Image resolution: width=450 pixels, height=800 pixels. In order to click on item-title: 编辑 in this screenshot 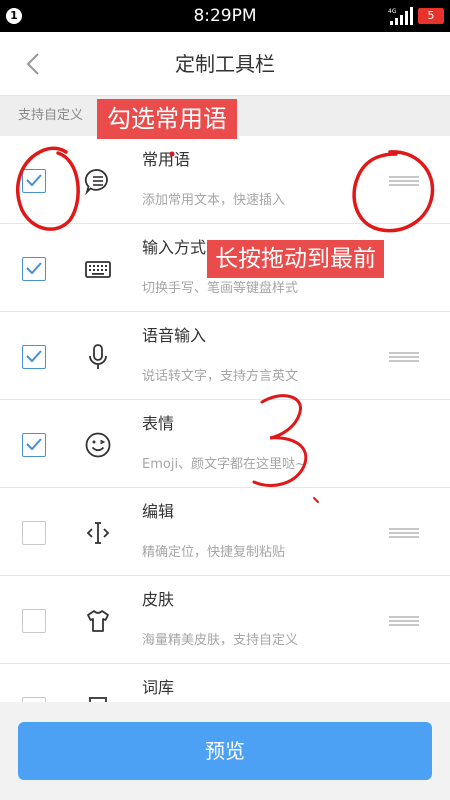, I will do `click(158, 511)`.